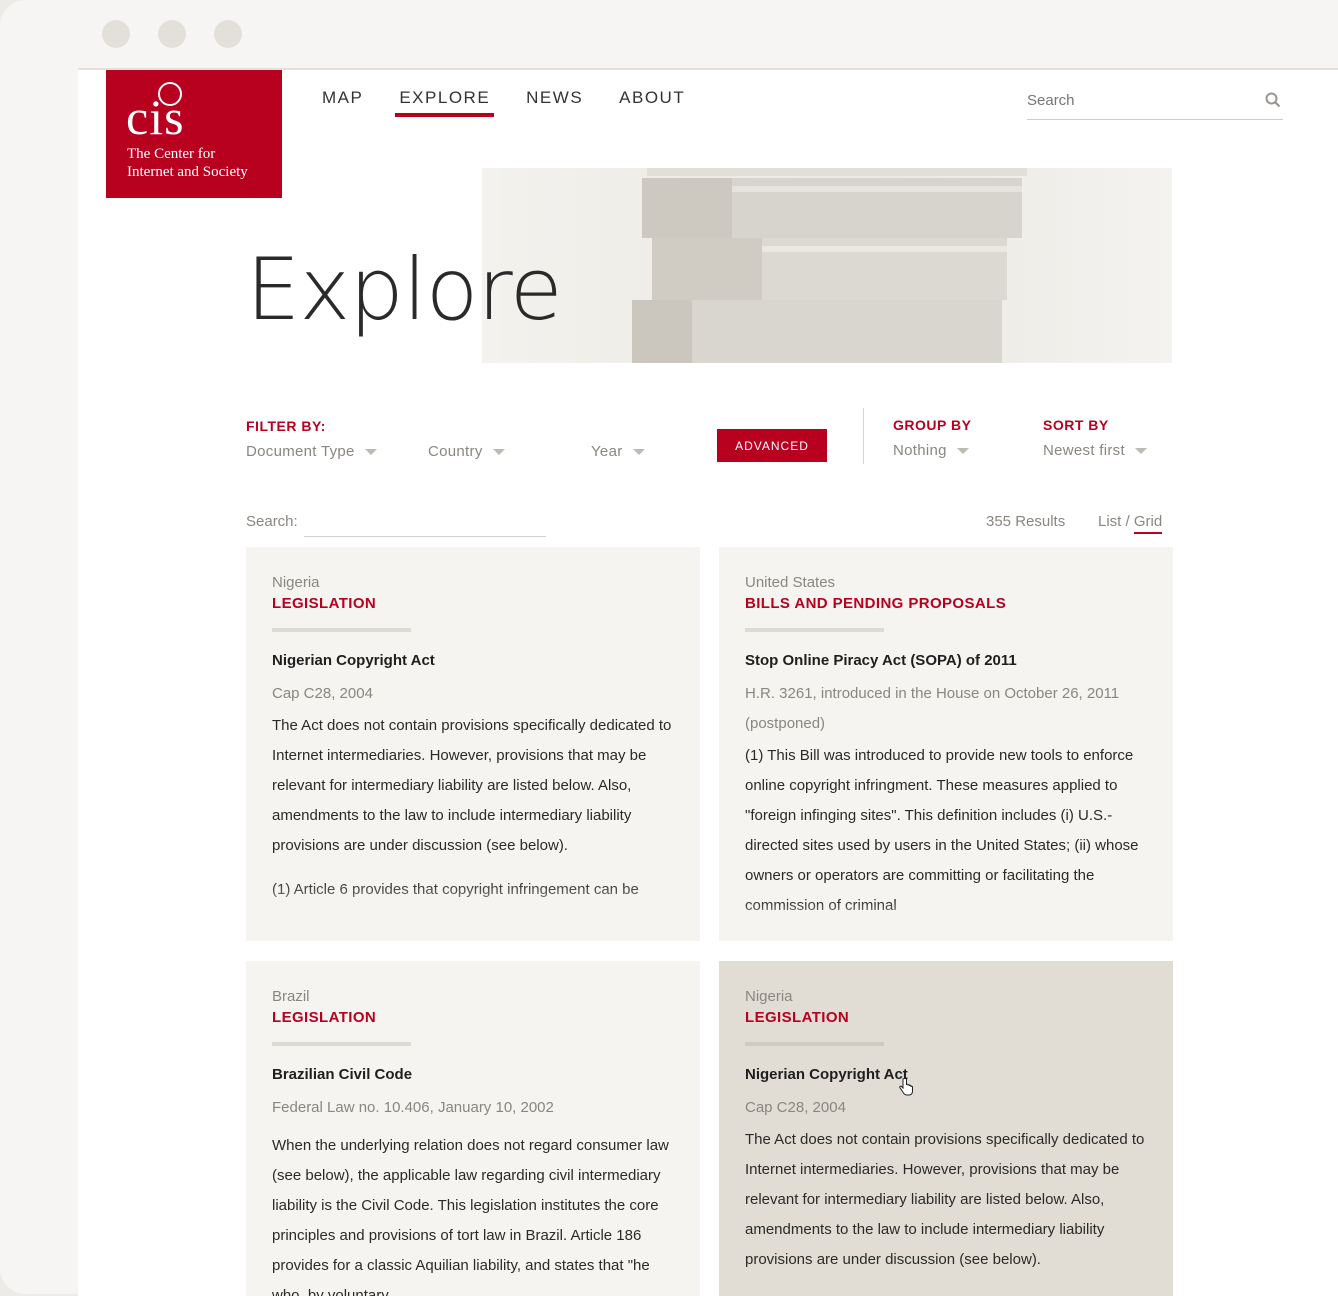 This screenshot has height=1296, width=1338. What do you see at coordinates (920, 450) in the screenshot?
I see `group-by-value: Nothing` at bounding box center [920, 450].